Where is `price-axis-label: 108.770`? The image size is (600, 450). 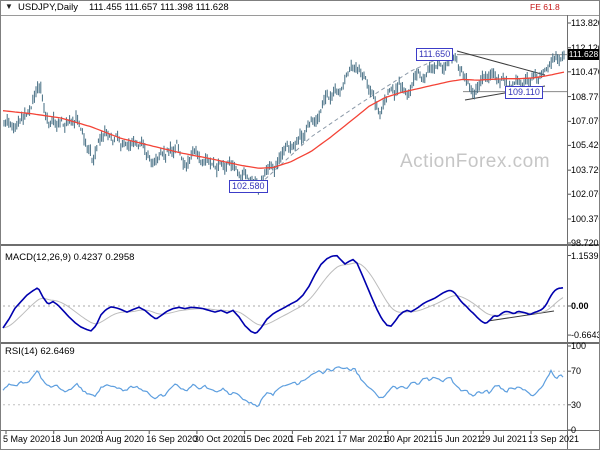
price-axis-label: 108.770 is located at coordinates (585, 96).